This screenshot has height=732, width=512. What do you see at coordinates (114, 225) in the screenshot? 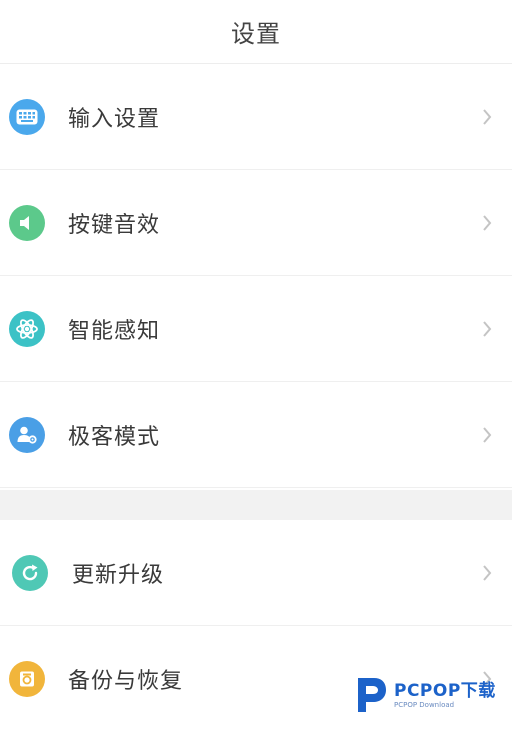
I see `menu-item-label: 按键音效` at bounding box center [114, 225].